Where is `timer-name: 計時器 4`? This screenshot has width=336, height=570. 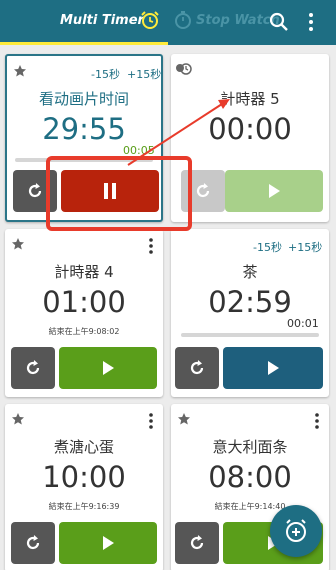
timer-name: 計時器 4 is located at coordinates (84, 272).